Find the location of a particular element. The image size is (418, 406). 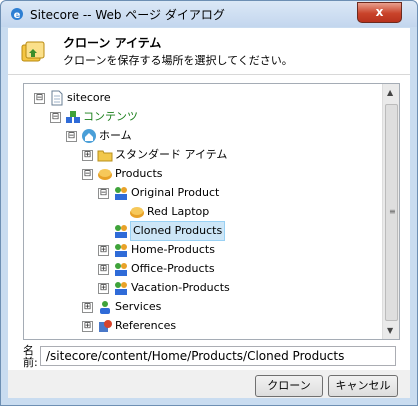

name-field-label: 名前: is located at coordinates (30, 356).